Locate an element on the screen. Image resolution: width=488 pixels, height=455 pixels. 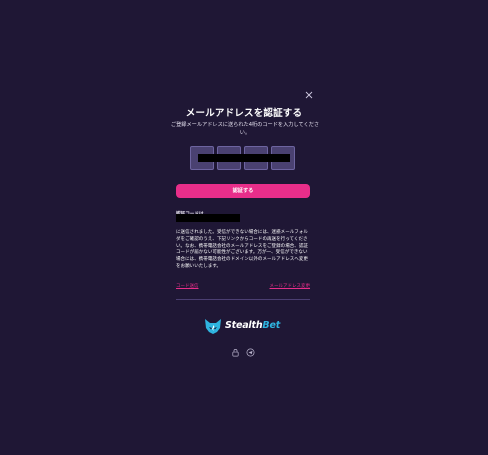
resend-code-link: コード送信 is located at coordinates (187, 286).